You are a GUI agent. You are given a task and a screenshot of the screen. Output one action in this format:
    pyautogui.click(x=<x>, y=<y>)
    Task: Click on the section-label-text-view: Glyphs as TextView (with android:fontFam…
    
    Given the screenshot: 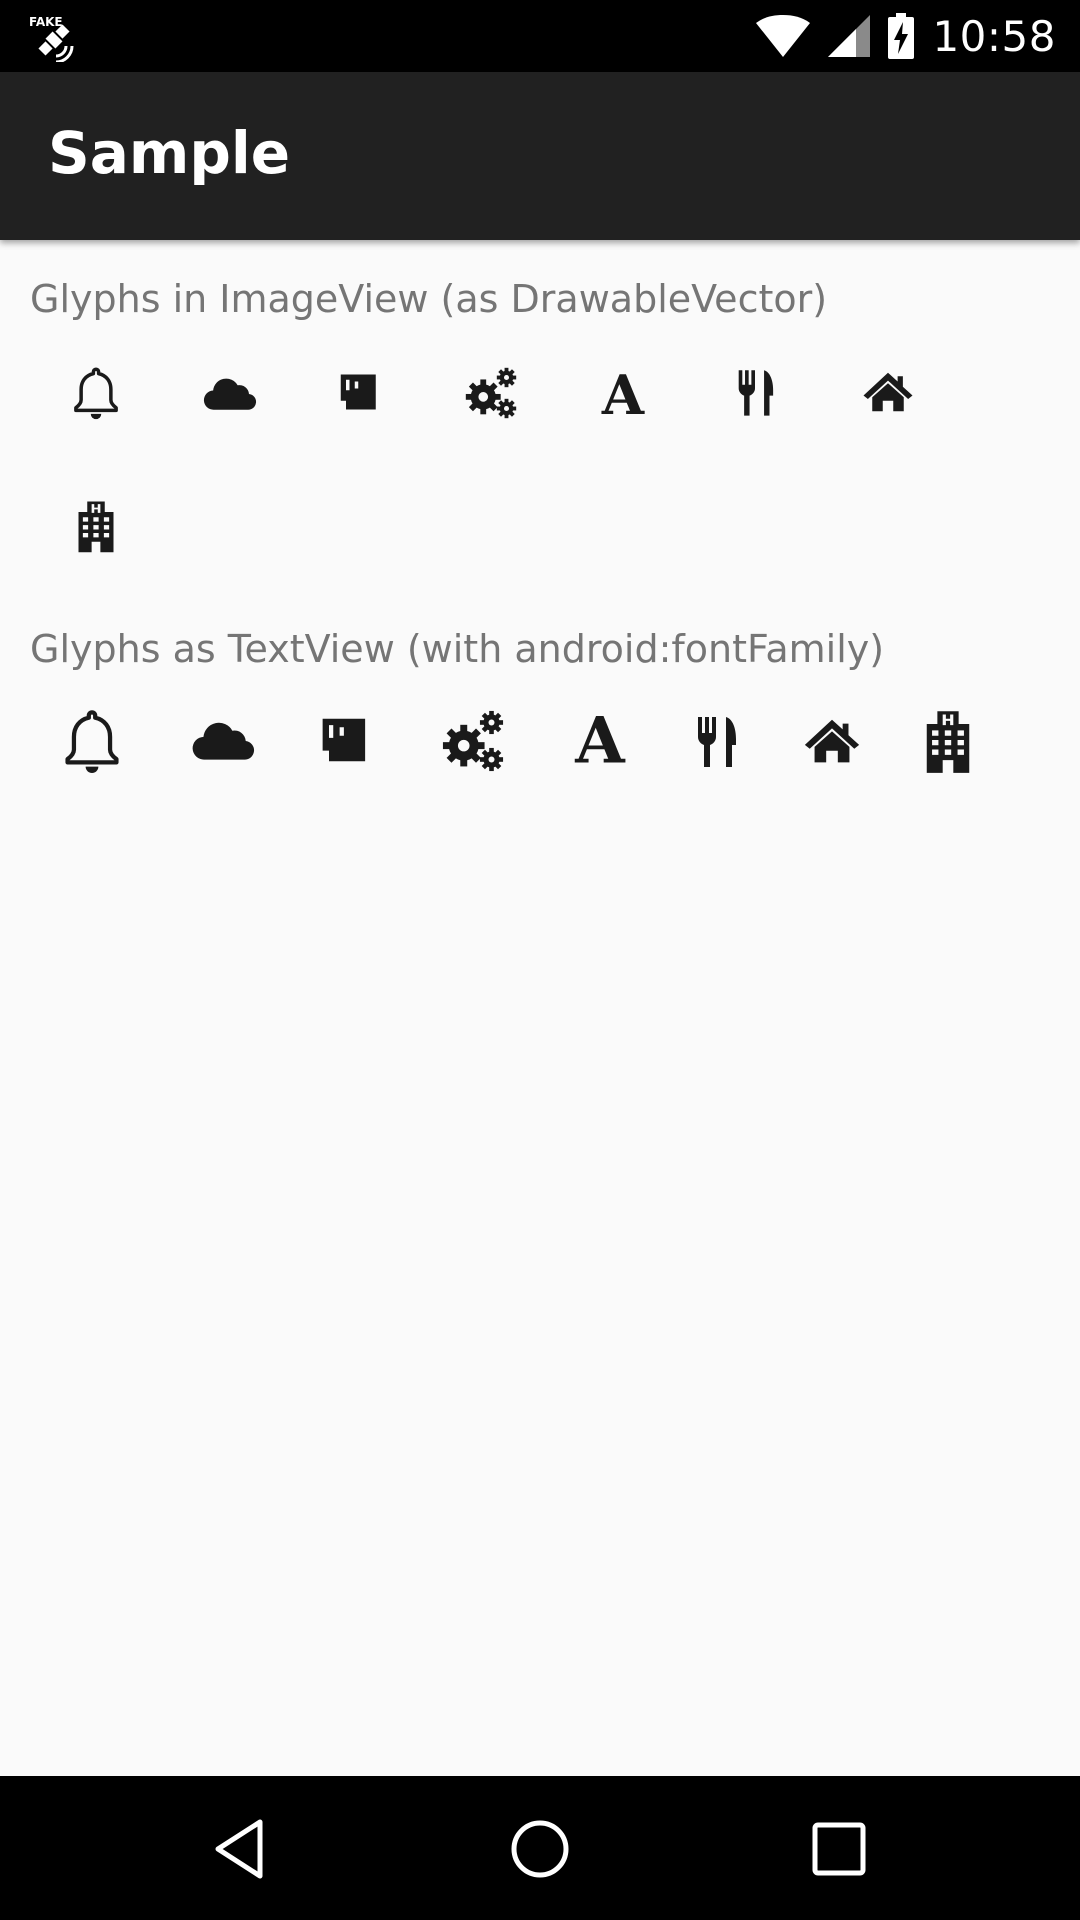 What is the action you would take?
    pyautogui.click(x=457, y=649)
    